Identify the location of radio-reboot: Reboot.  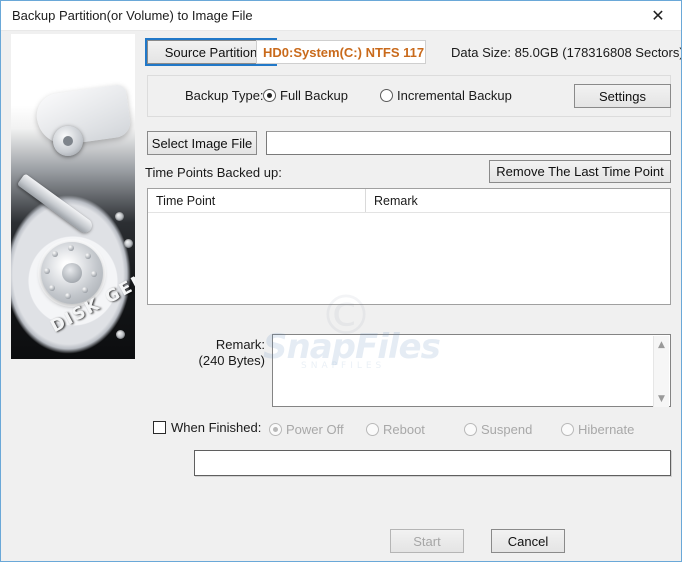
(395, 429).